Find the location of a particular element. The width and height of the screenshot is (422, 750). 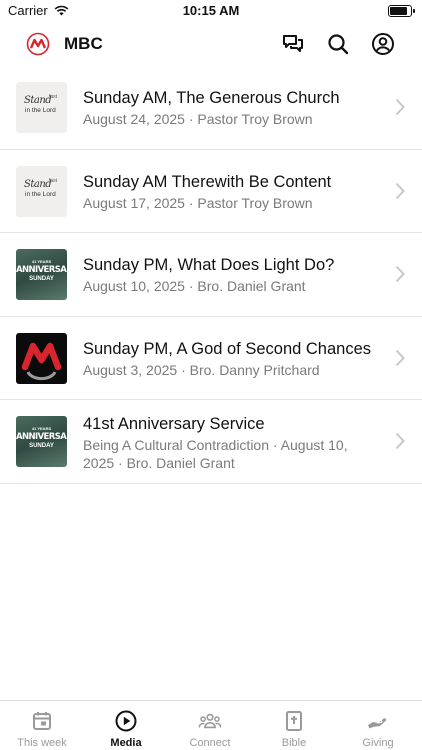

tab-media: Media is located at coordinates (126, 725).